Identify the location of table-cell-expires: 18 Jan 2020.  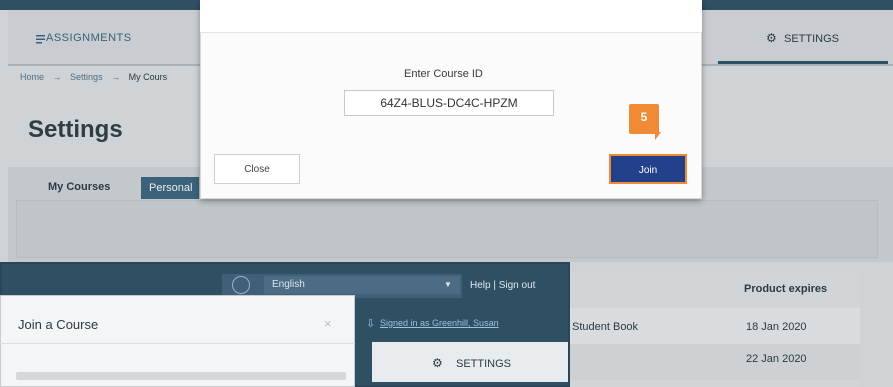
(776, 327).